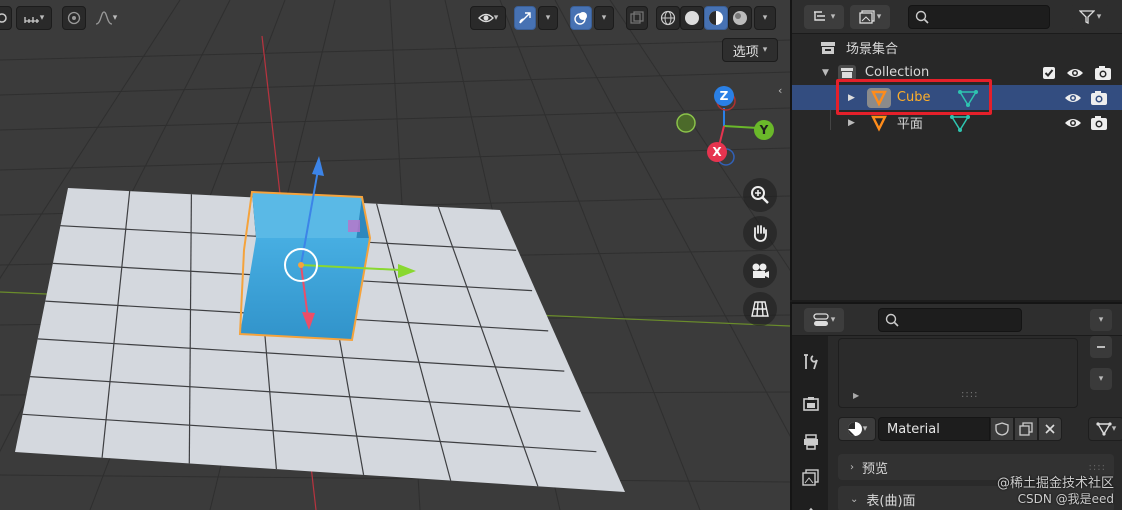  Describe the element at coordinates (960, 123) in the screenshot. I see `mesh-data-icon` at that location.